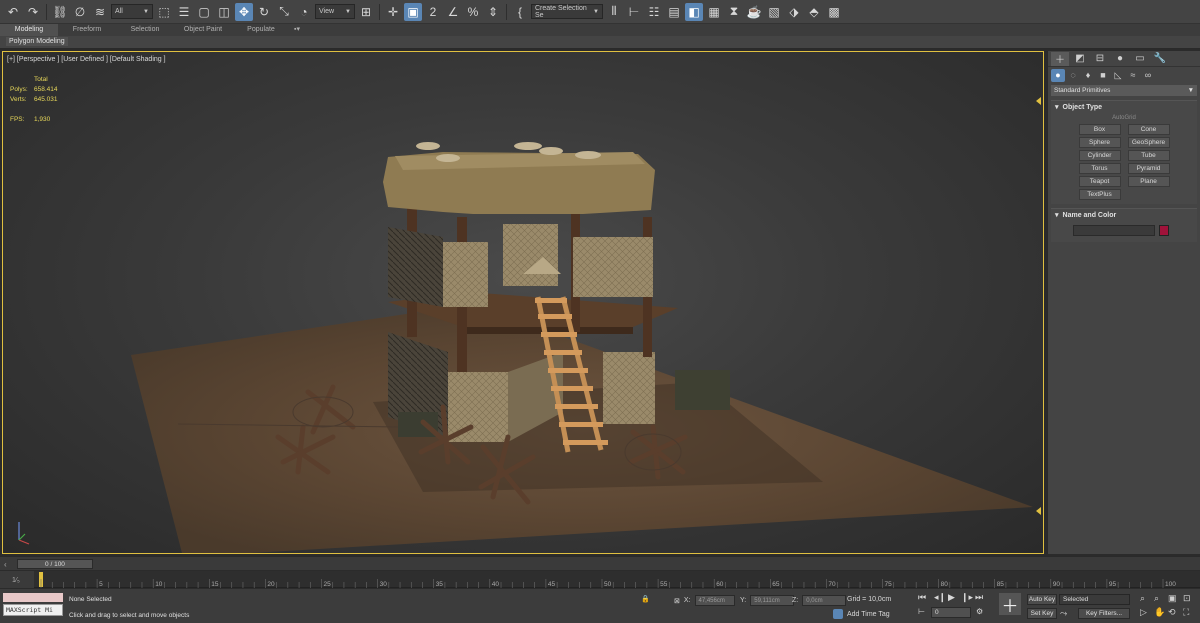 This screenshot has width=1200, height=623. Describe the element at coordinates (567, 11) in the screenshot. I see `named-selection-set-dropdown: Create Selection Se ▼` at that location.